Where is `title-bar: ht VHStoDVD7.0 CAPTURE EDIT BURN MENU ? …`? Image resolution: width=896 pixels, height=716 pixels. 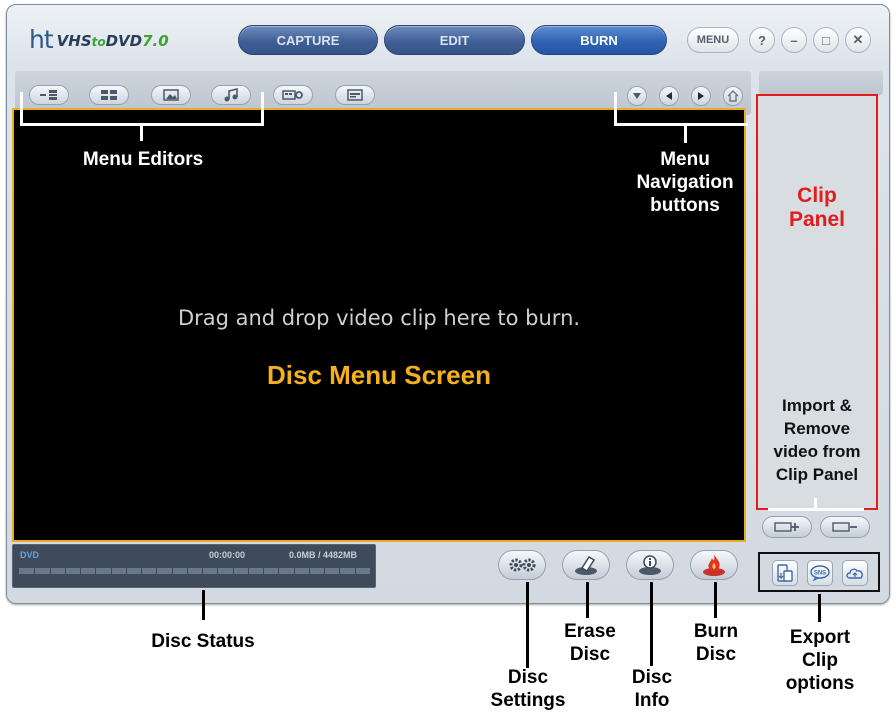 title-bar: ht VHStoDVD7.0 CAPTURE EDIT BURN MENU ? … is located at coordinates (449, 36).